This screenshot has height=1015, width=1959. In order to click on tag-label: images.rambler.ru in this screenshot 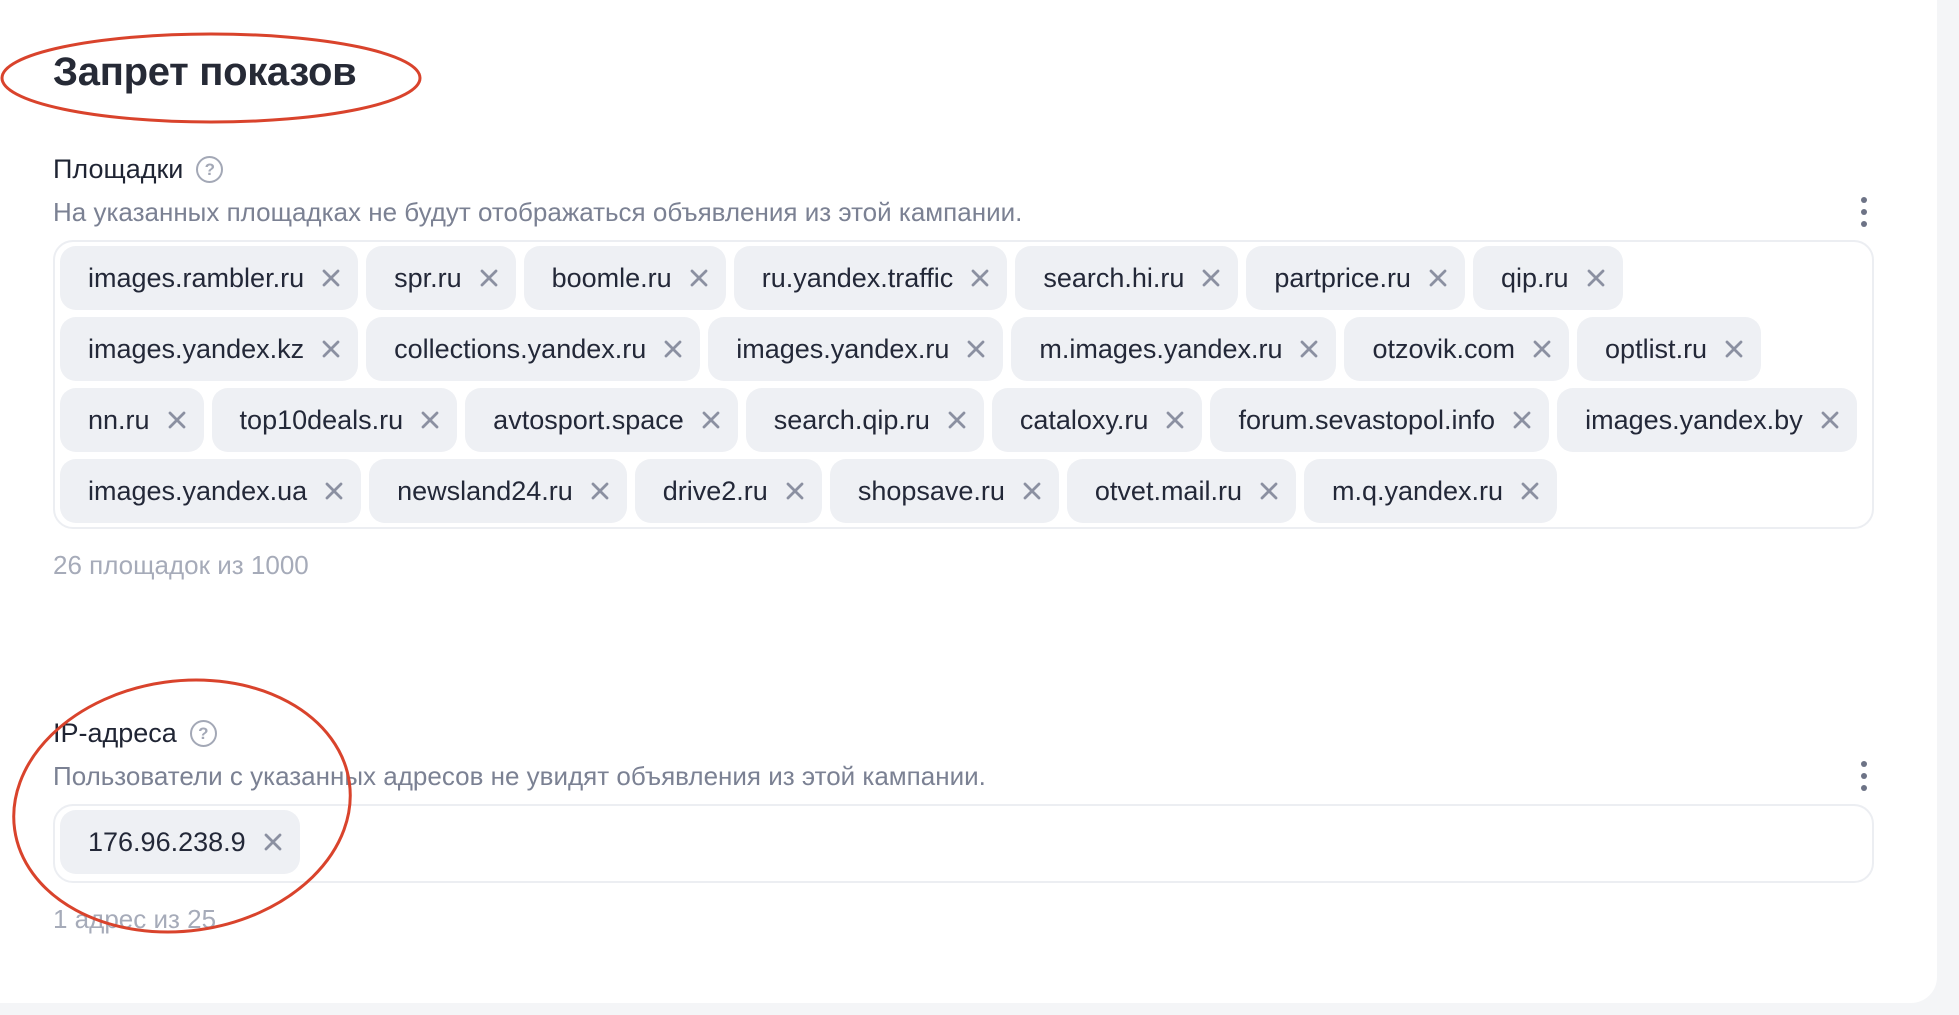, I will do `click(196, 277)`.